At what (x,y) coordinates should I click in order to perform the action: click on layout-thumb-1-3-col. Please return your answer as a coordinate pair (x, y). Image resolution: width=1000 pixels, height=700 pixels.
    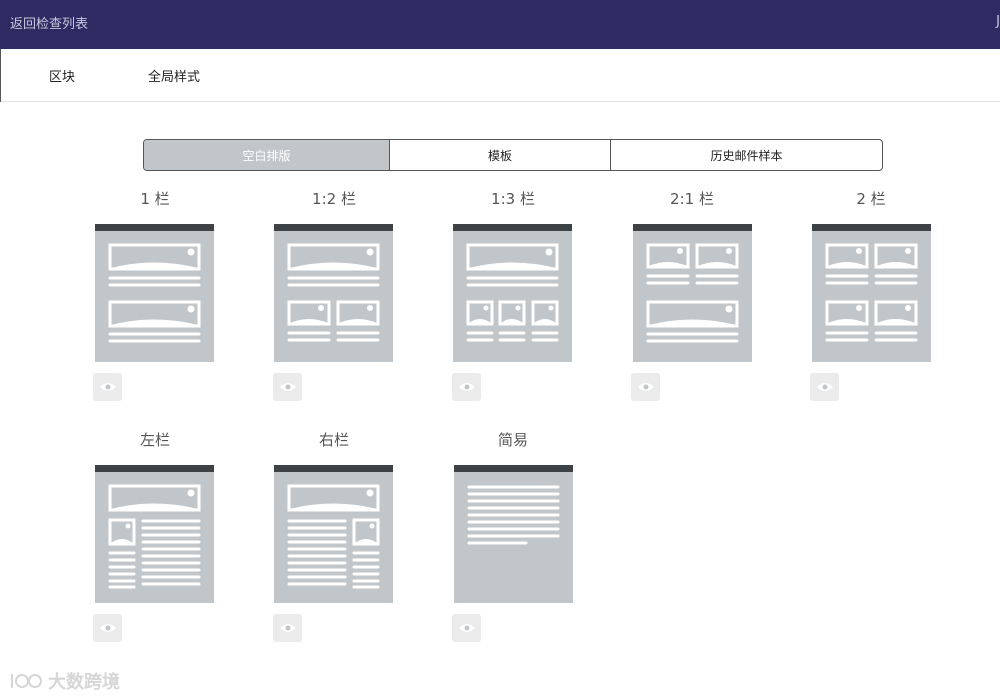
    Looking at the image, I should click on (512, 293).